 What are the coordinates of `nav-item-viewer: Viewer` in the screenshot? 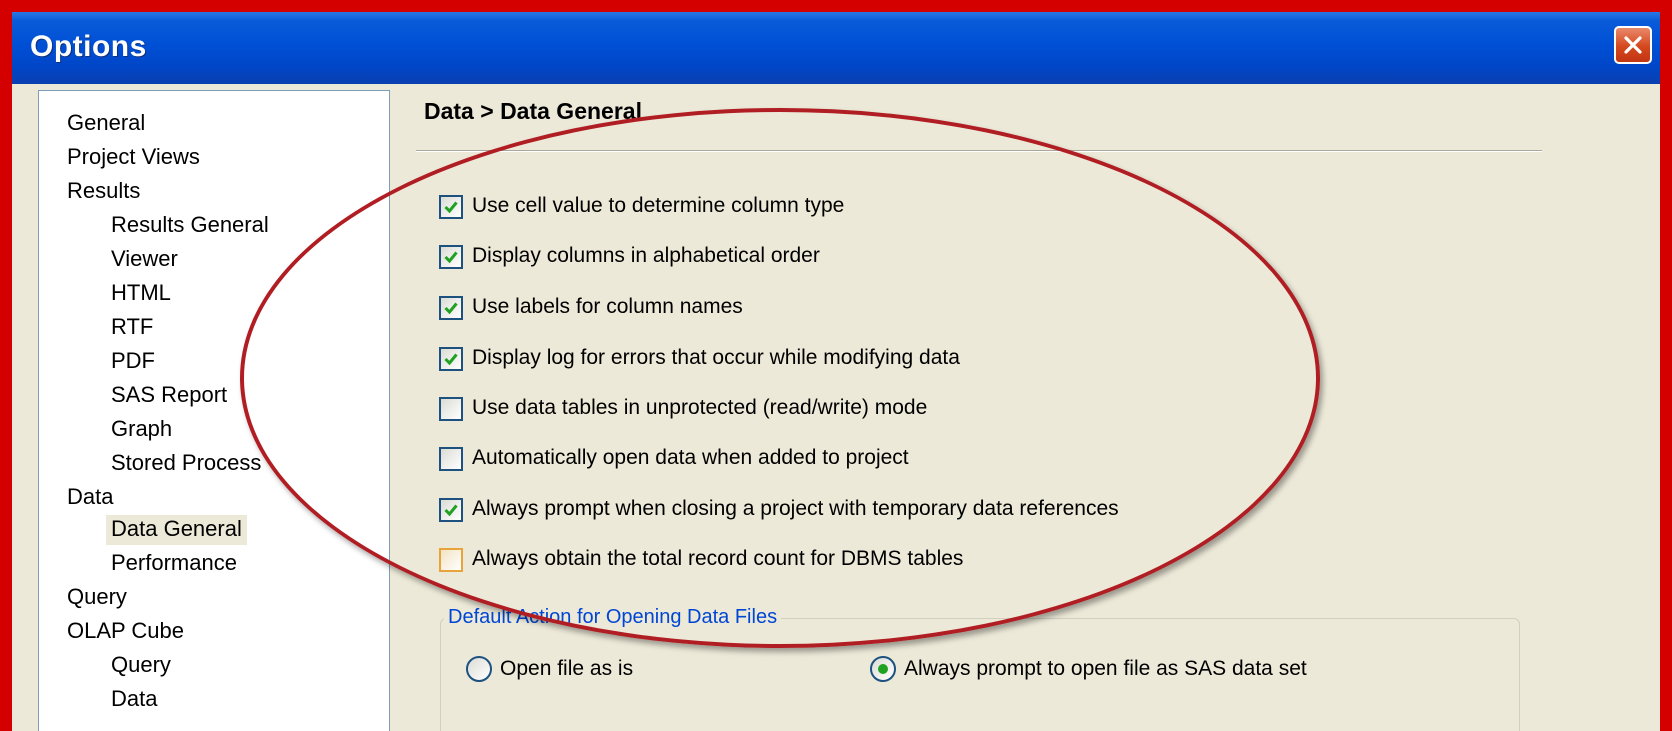 It's located at (144, 260).